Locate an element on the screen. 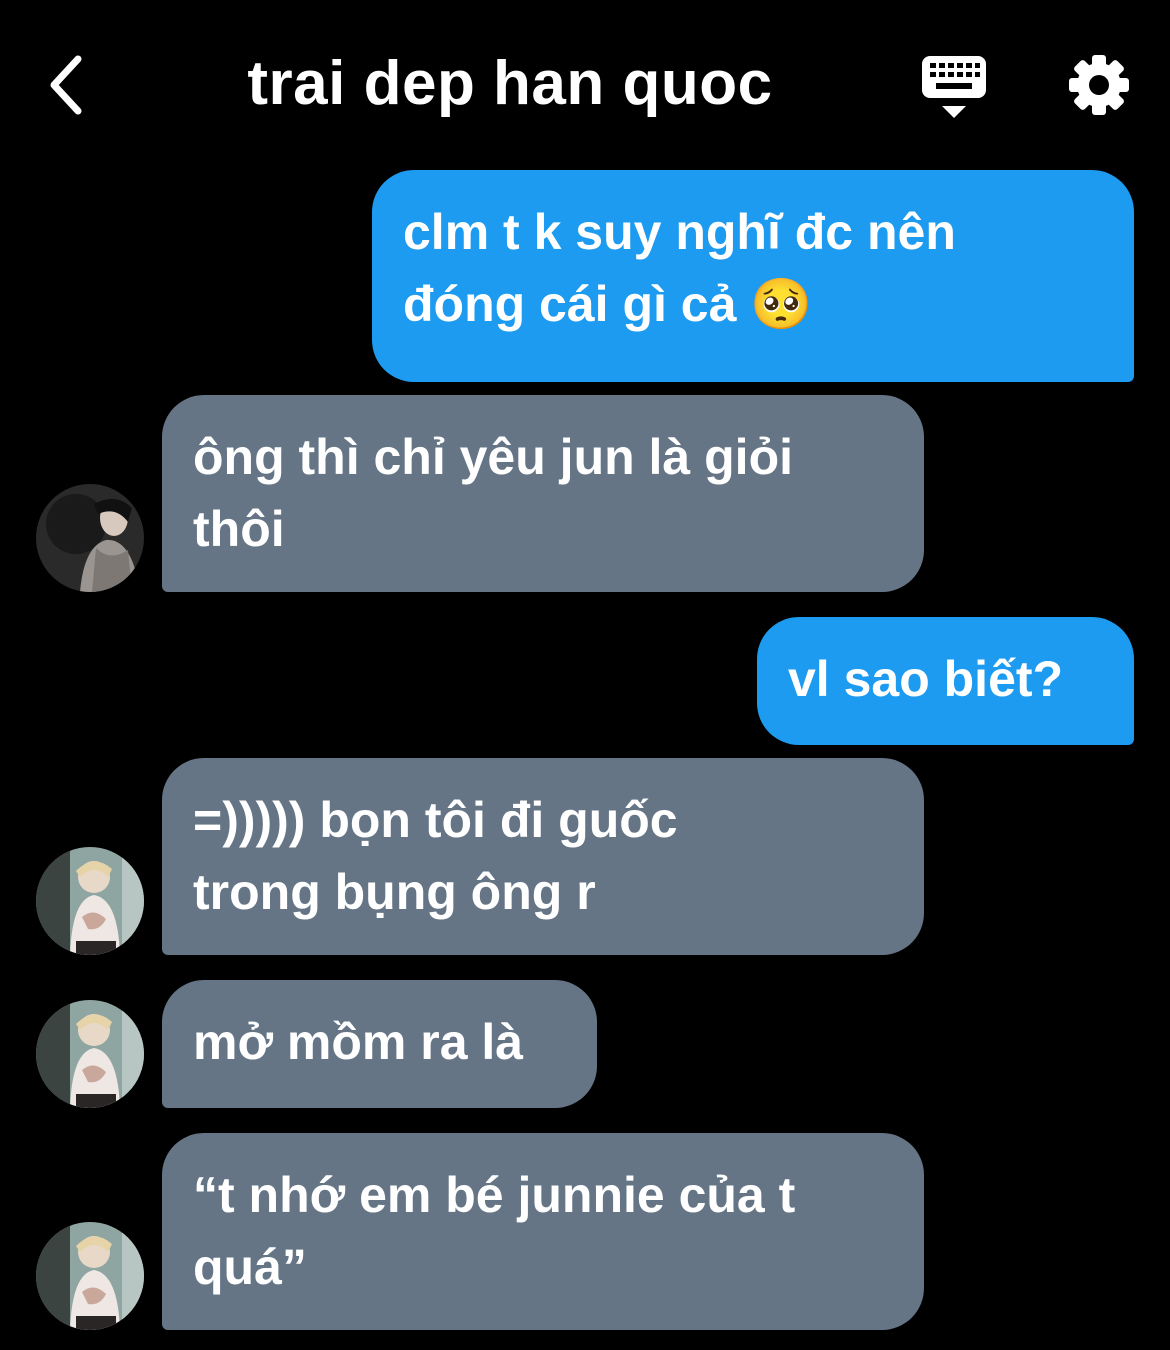 The height and width of the screenshot is (1350, 1170). back-button is located at coordinates (66, 85).